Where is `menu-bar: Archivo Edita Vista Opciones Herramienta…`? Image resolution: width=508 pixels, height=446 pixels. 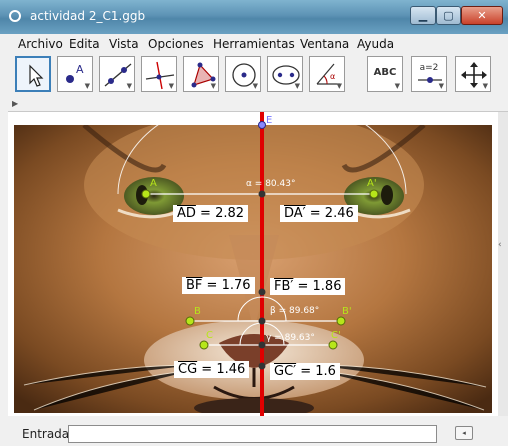 menu-bar: Archivo Edita Vista Opciones Herramienta… is located at coordinates (258, 44).